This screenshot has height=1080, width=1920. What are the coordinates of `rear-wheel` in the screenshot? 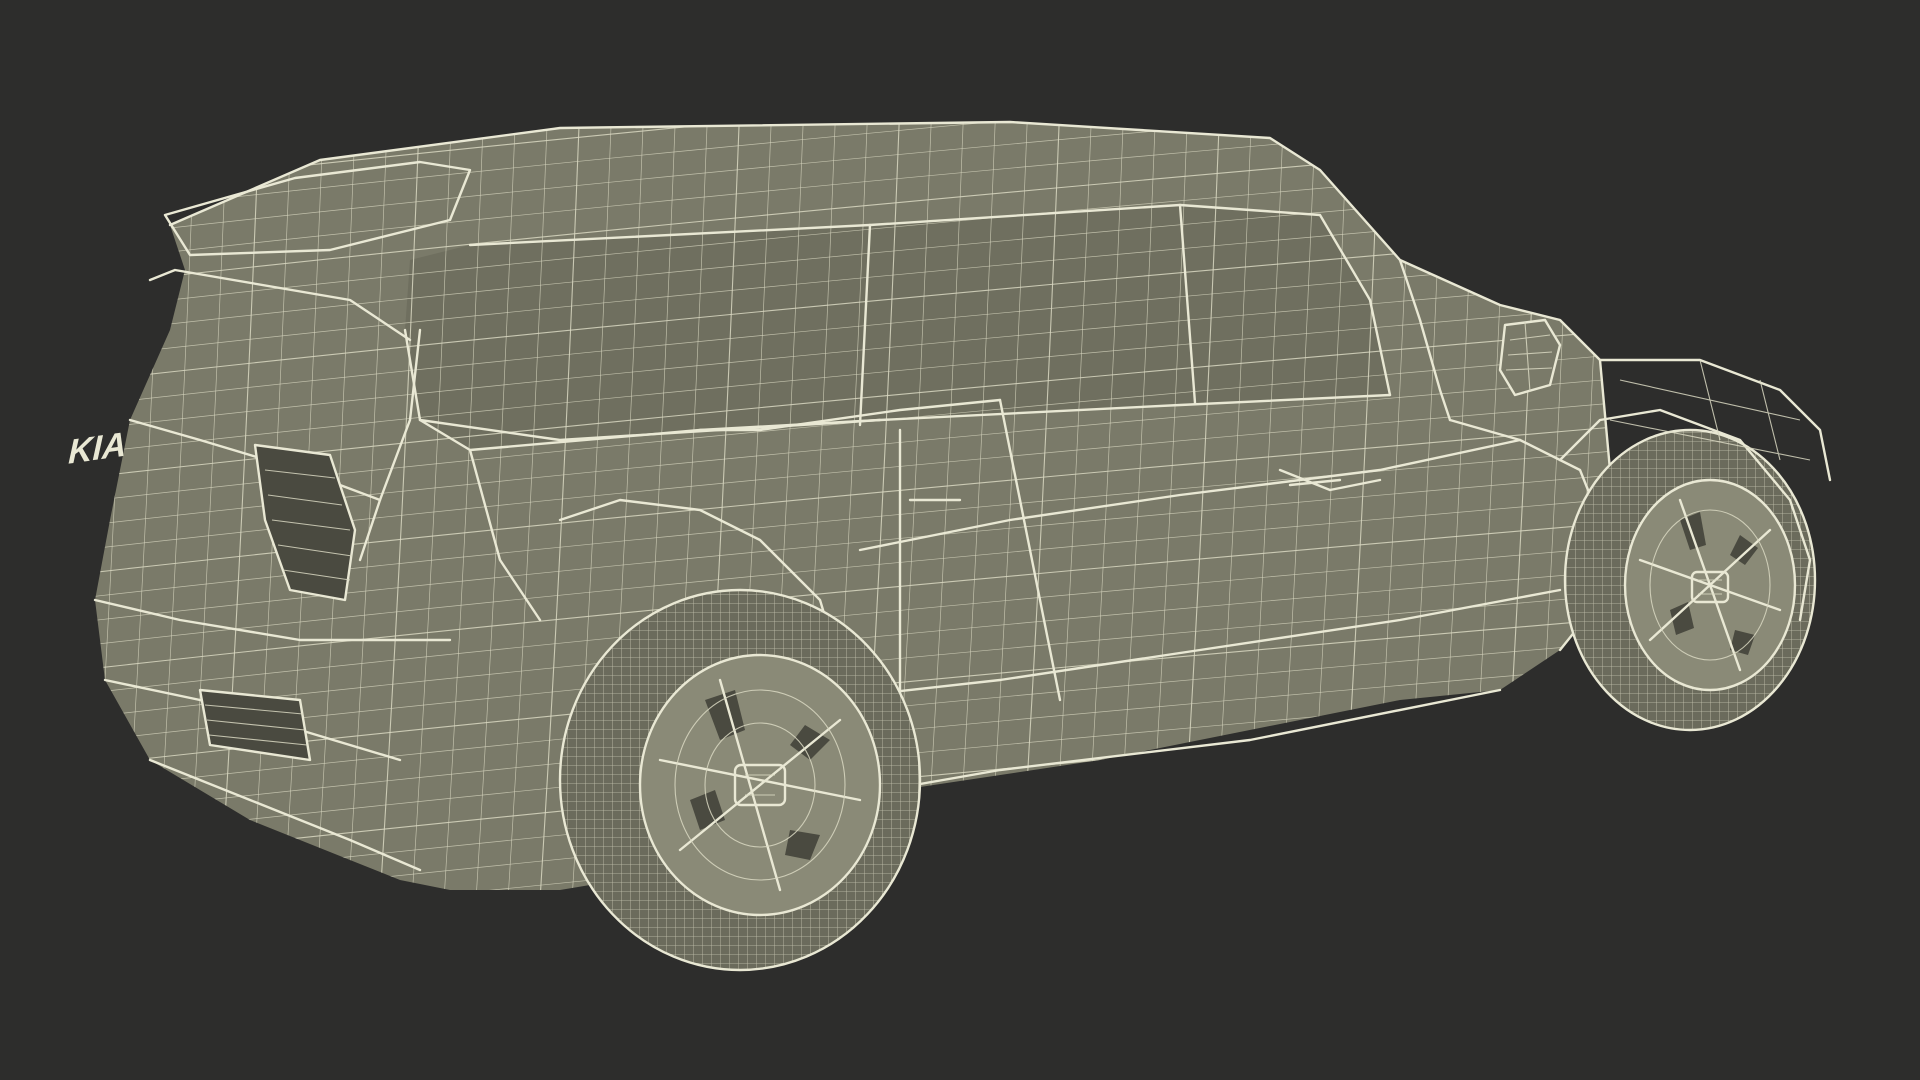 It's located at (740, 780).